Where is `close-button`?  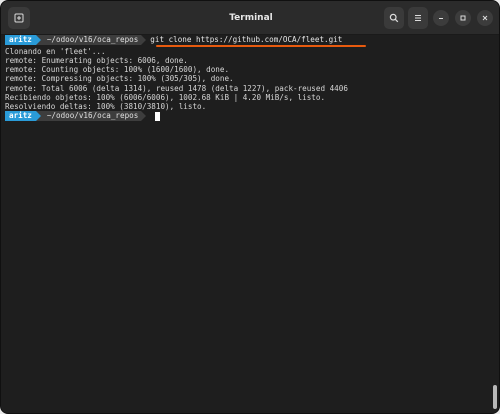
close-button is located at coordinates (485, 18).